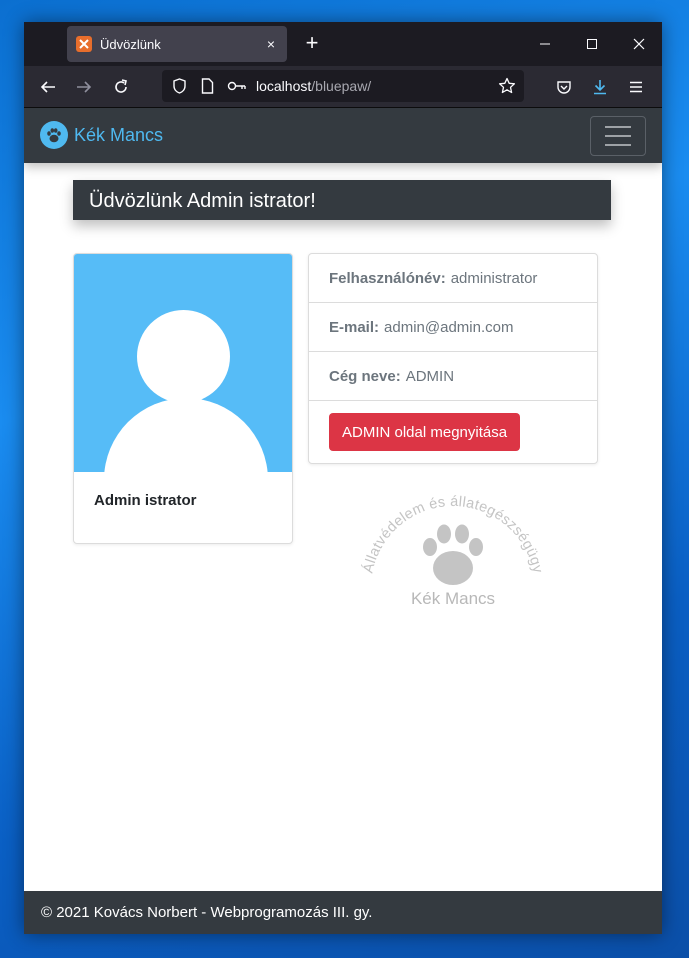 This screenshot has width=689, height=958. I want to click on info-username: Felhasználónév: administrator, so click(453, 278).